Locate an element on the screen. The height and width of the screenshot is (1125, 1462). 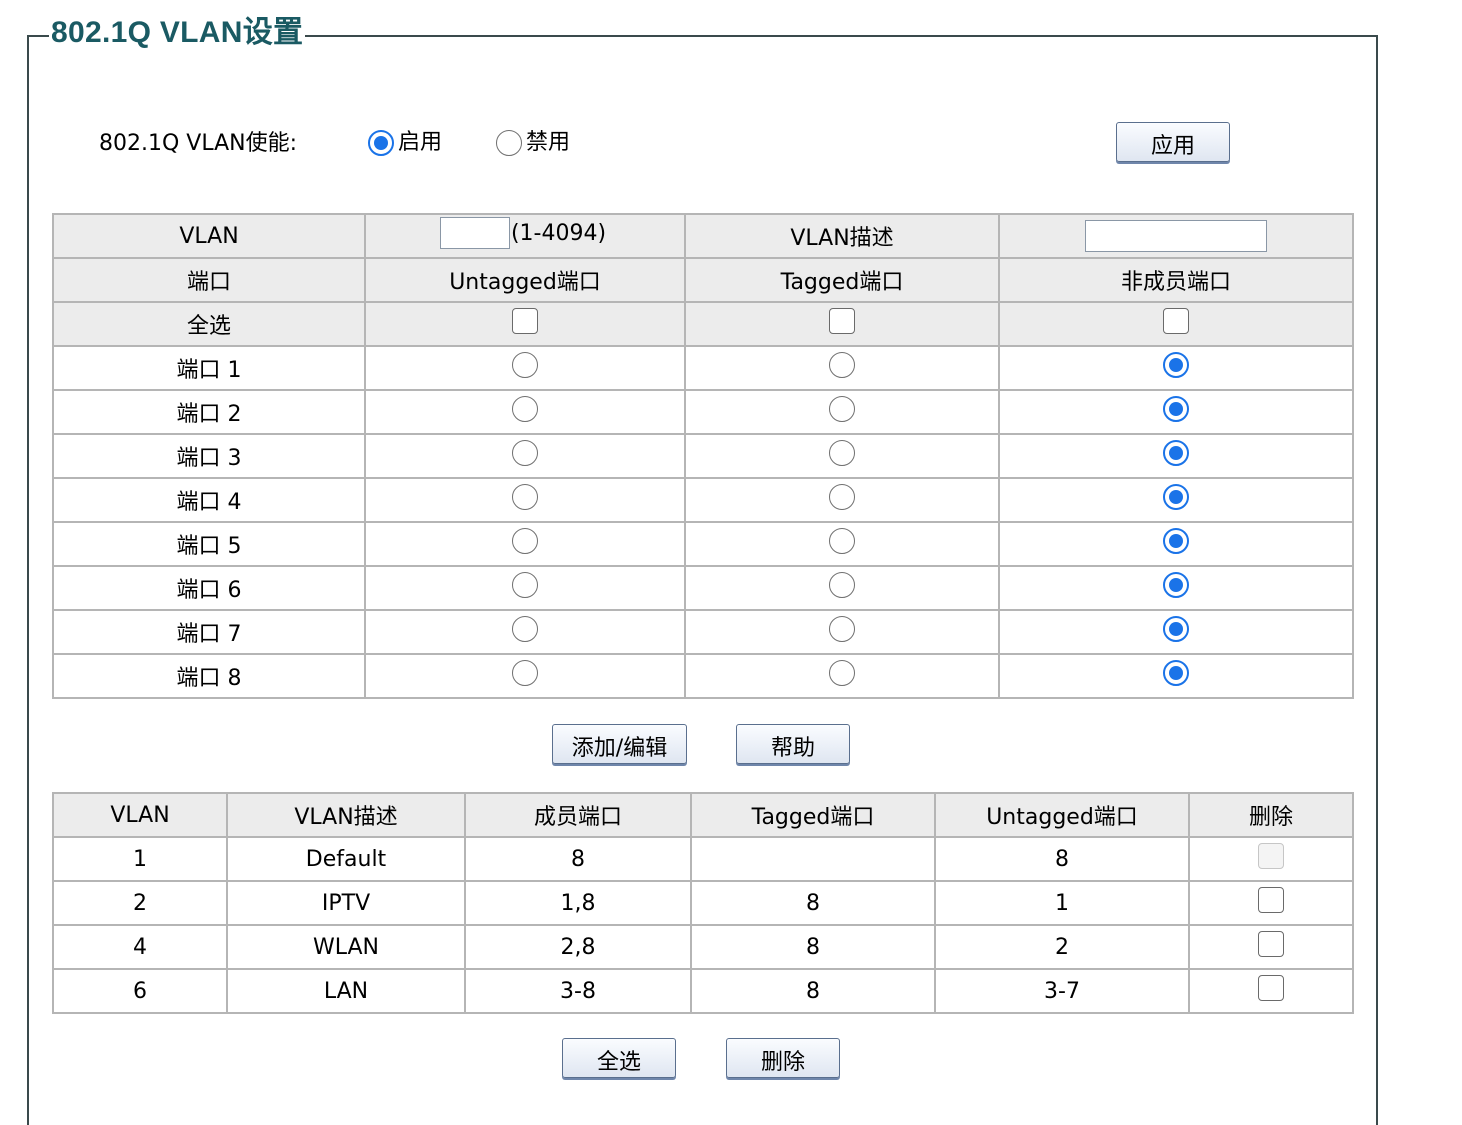
column-header: VLAN描述 is located at coordinates (346, 815).